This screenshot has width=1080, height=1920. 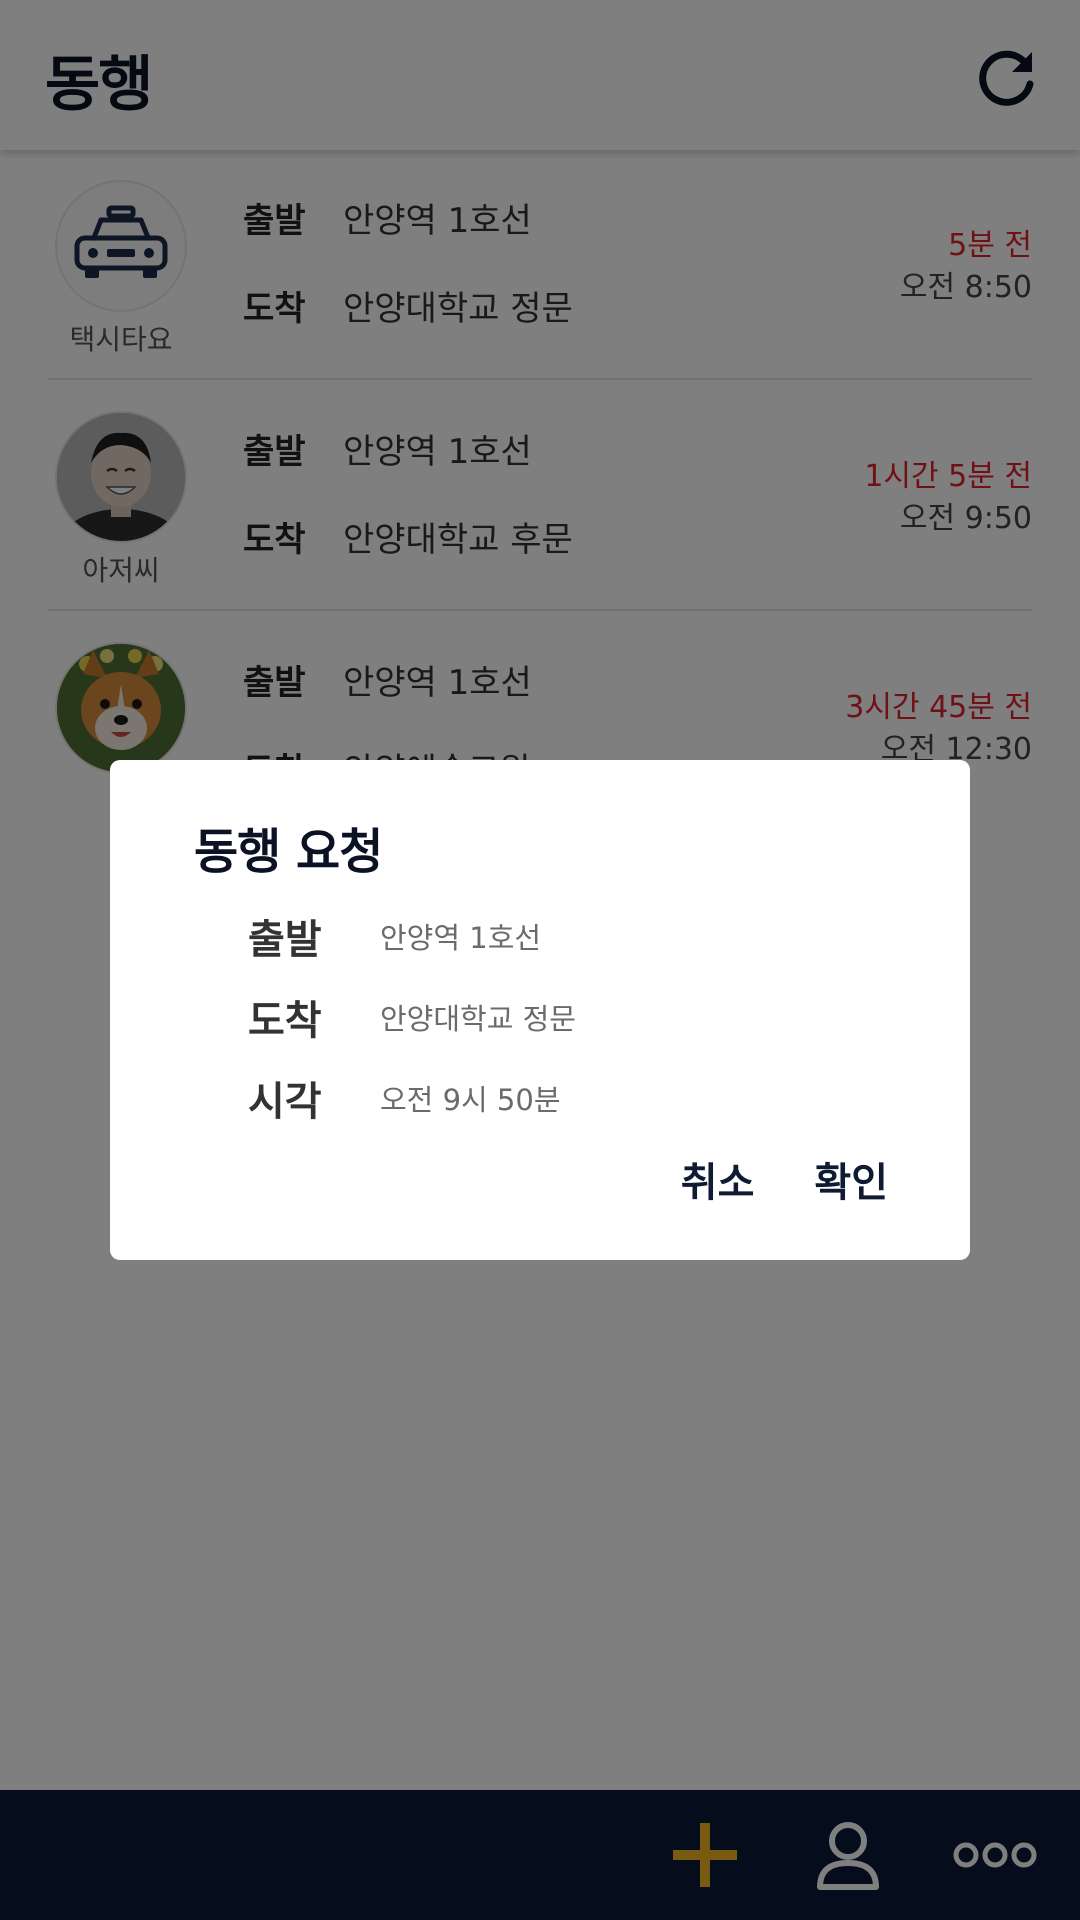 I want to click on dialog-depart-row: 출발 안양역 1호선, so click(x=394, y=936).